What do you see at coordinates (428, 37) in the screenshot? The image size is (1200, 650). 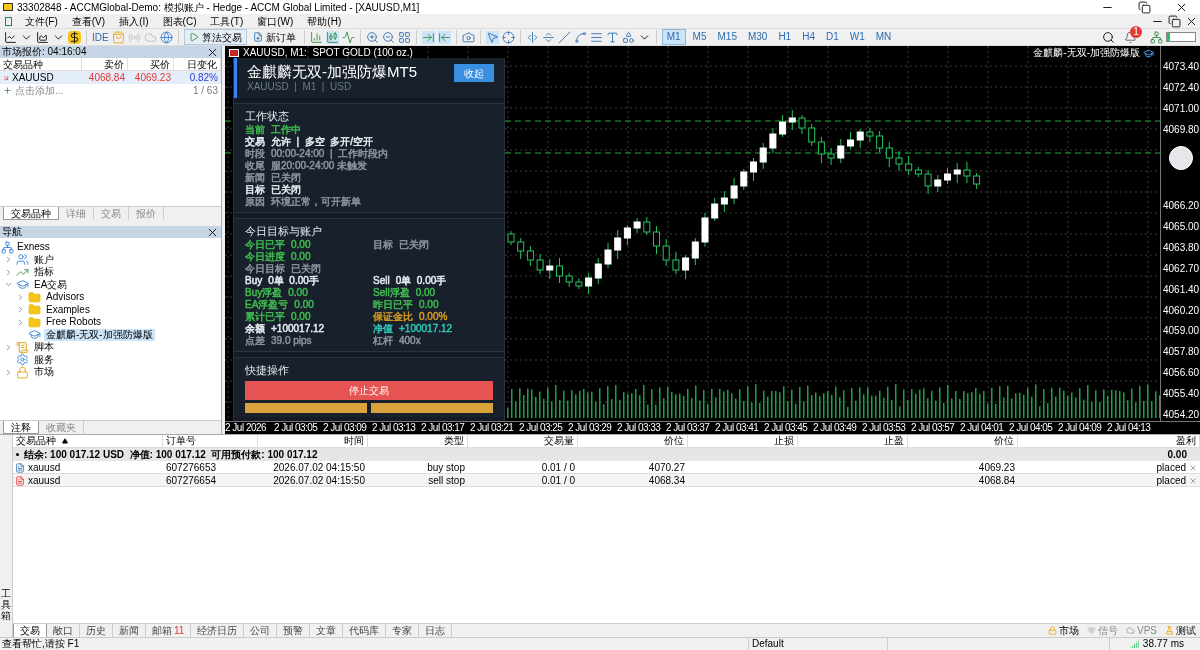 I see `autoscroll-icon` at bounding box center [428, 37].